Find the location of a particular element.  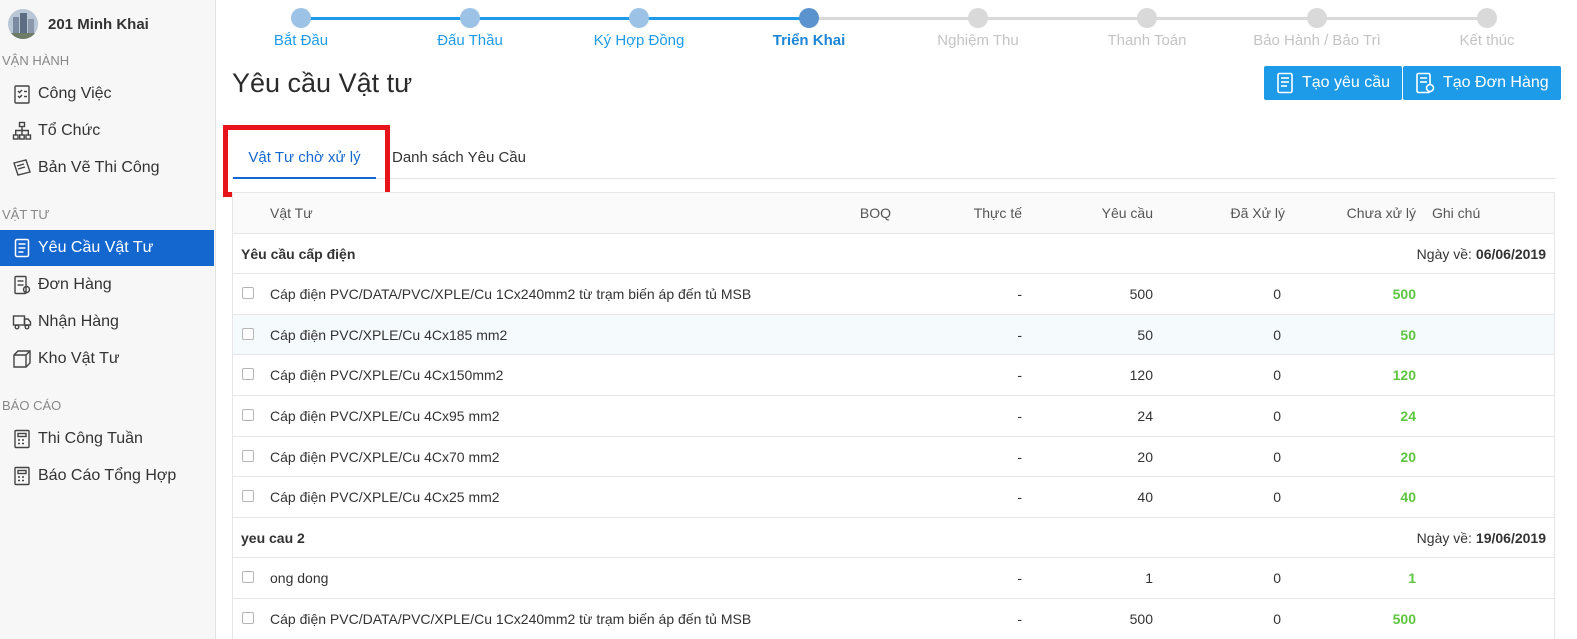

tabs: Vật Tư chờ xử lý Danh sách Yêu Cầu is located at coordinates (893, 158).